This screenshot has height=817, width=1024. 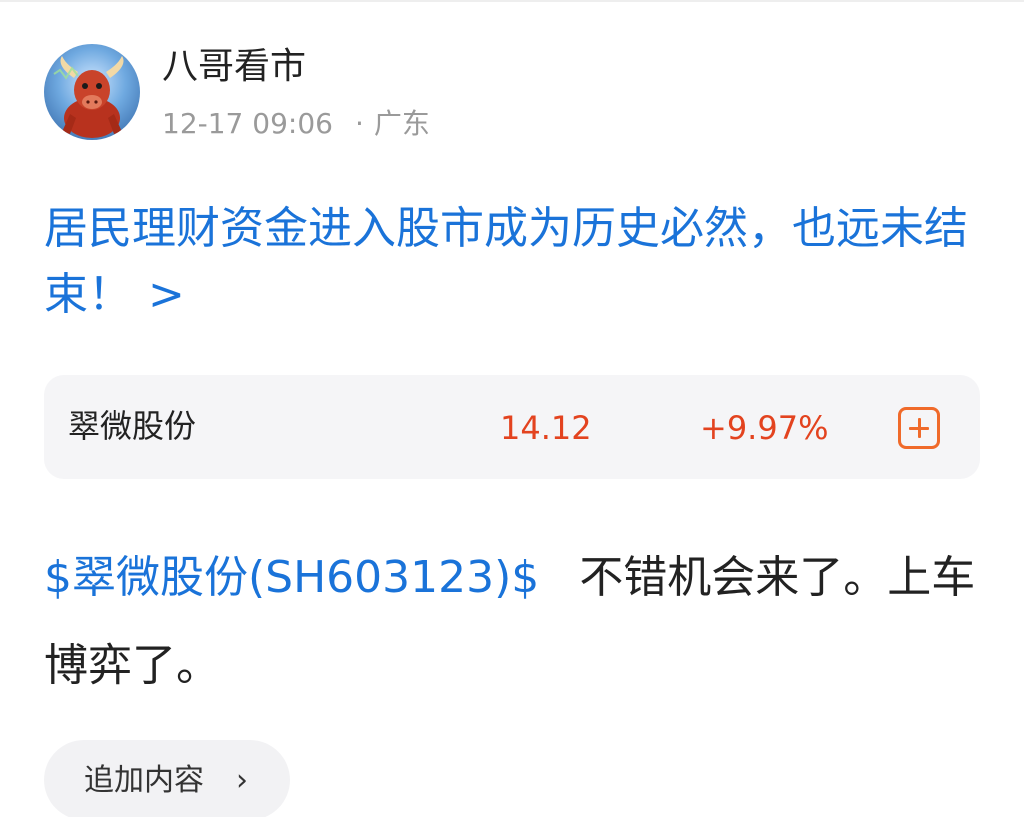 I want to click on add-watchlist-button, so click(x=919, y=428).